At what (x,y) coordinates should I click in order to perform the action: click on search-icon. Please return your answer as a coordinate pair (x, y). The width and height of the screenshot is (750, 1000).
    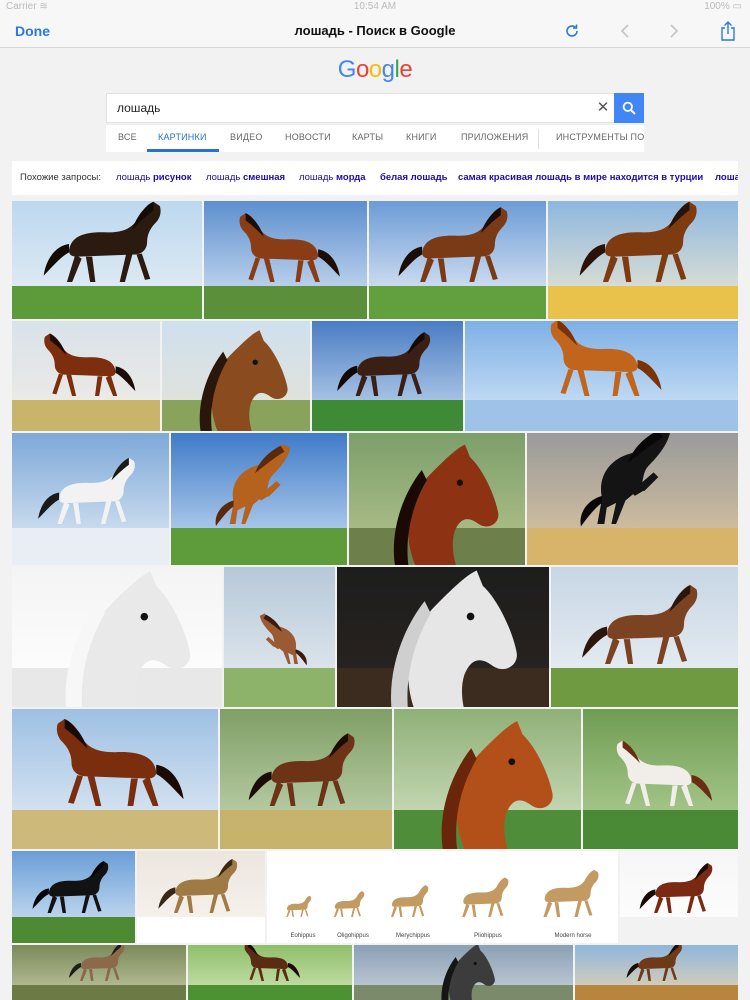
    Looking at the image, I should click on (629, 108).